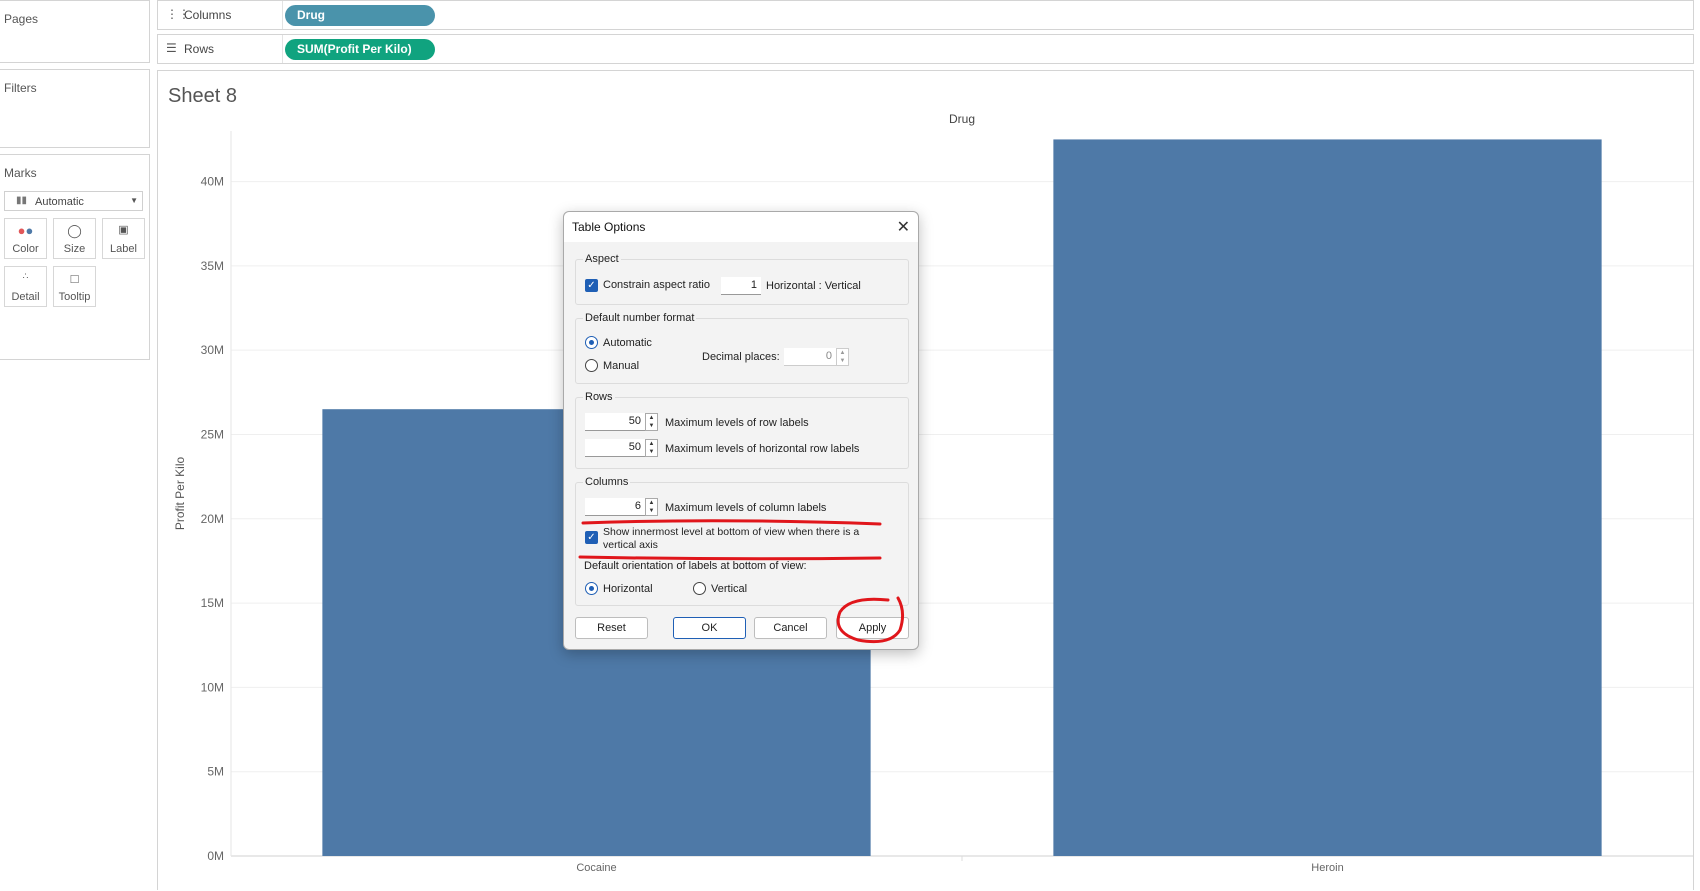 This screenshot has height=891, width=1700. Describe the element at coordinates (199, 49) in the screenshot. I see `rows-shelf-label: Rows` at that location.